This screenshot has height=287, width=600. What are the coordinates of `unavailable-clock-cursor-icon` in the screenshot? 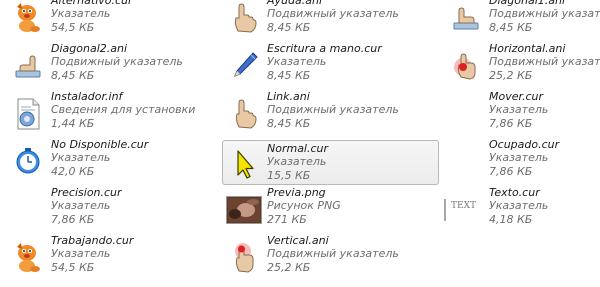 It's located at (28, 162).